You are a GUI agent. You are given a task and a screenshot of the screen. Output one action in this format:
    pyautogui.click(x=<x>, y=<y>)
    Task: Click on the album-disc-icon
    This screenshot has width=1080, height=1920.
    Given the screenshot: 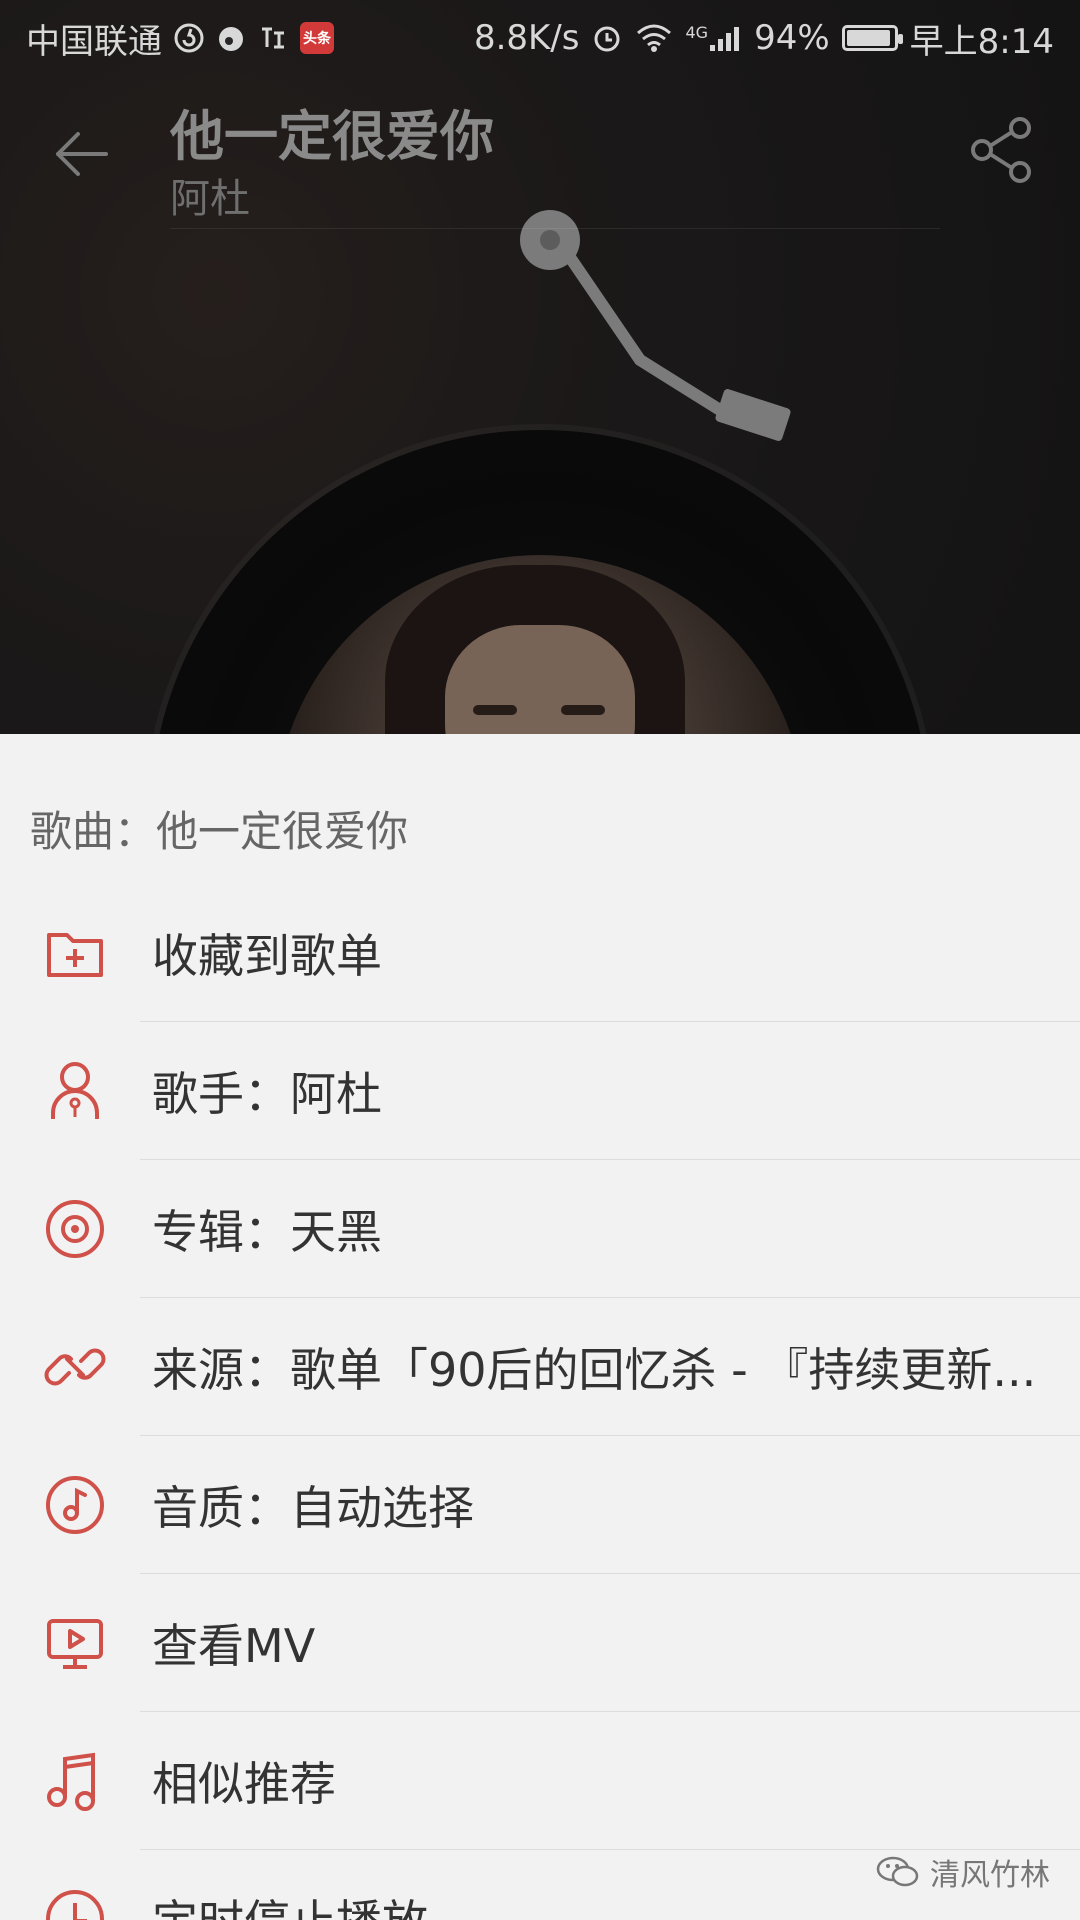 What is the action you would take?
    pyautogui.click(x=75, y=1229)
    